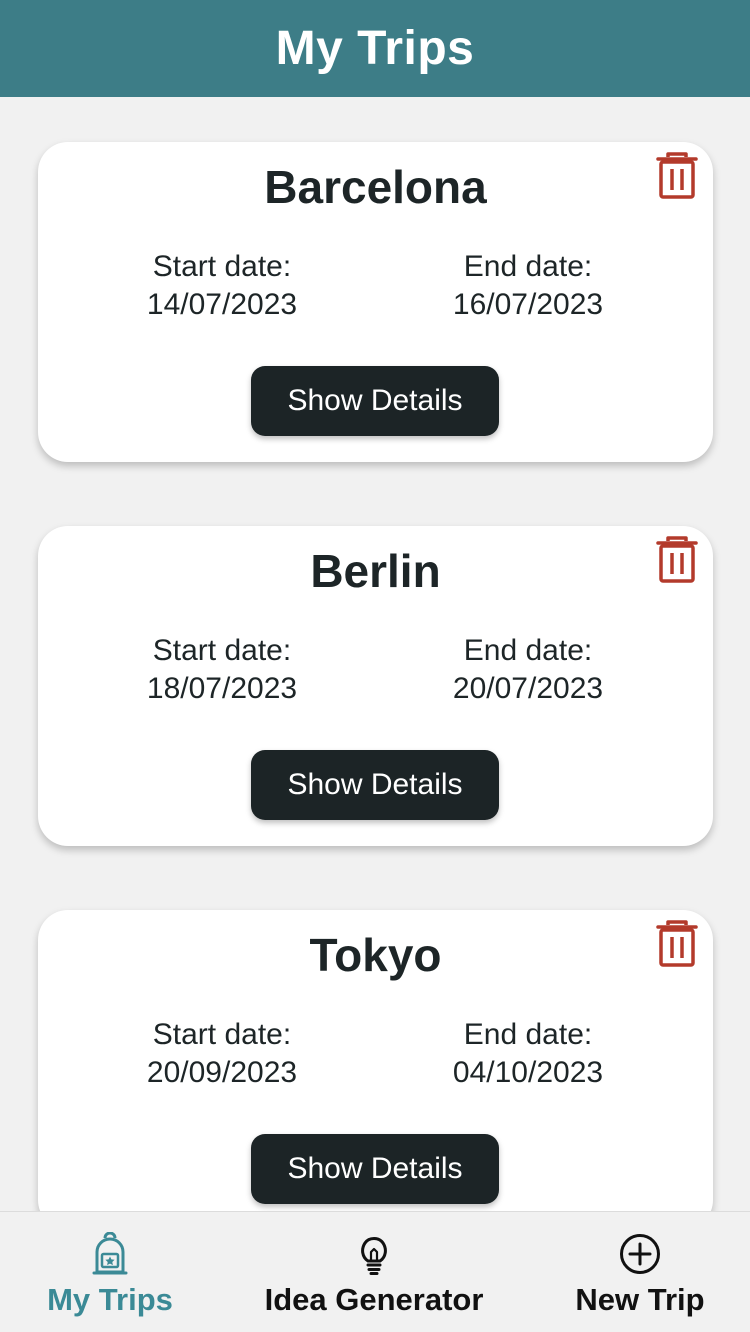 The width and height of the screenshot is (750, 1332). I want to click on header-bar: My Trips, so click(375, 48).